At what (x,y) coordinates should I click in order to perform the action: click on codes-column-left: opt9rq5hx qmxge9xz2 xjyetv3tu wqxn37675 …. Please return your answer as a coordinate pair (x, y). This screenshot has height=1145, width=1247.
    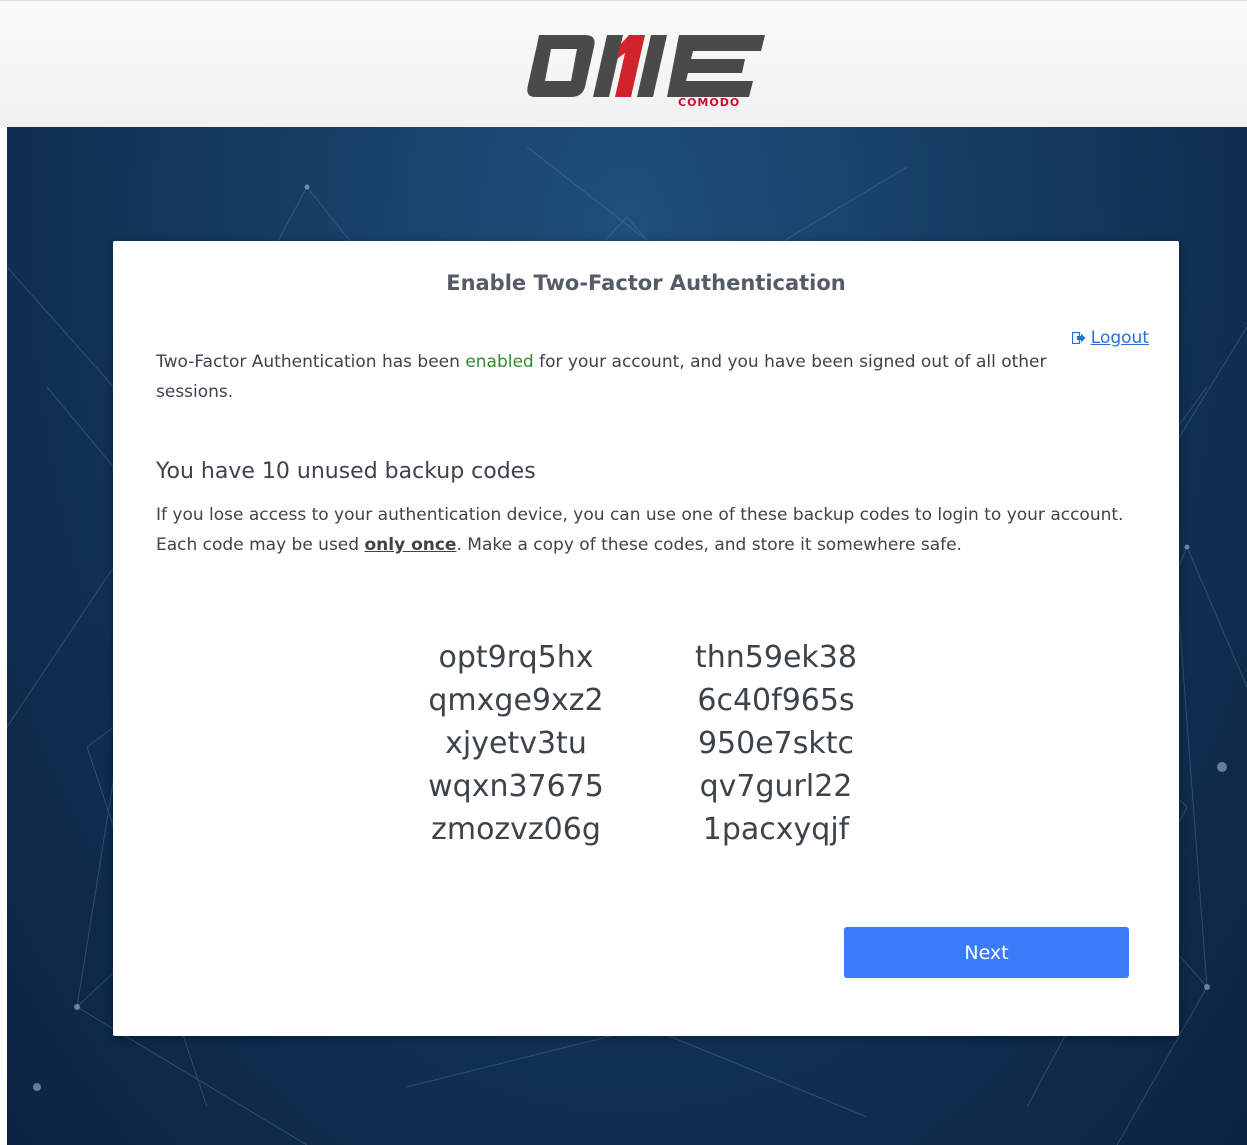
    Looking at the image, I should click on (516, 743).